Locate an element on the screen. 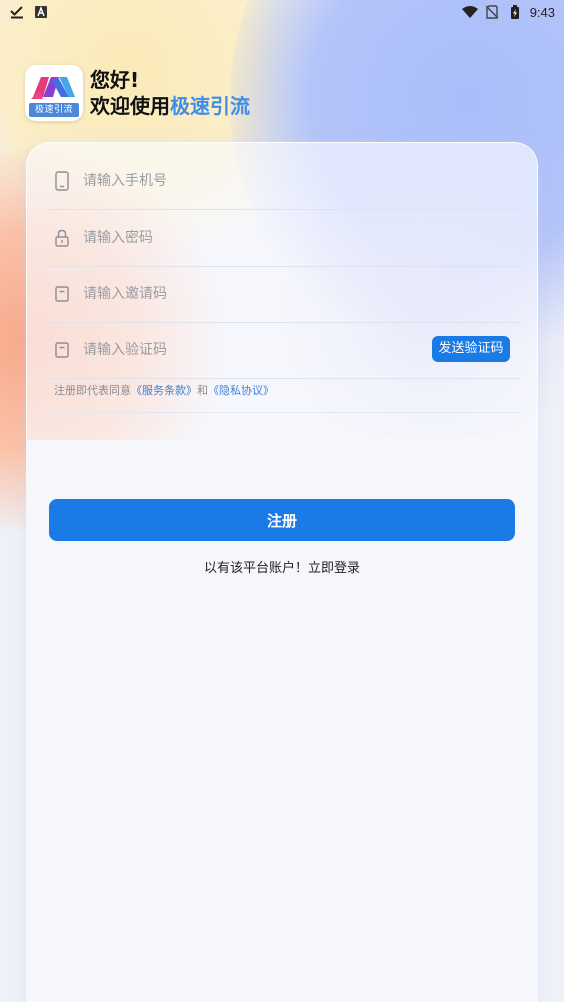 Image resolution: width=564 pixels, height=1002 pixels. no-sim-icon is located at coordinates (492, 12).